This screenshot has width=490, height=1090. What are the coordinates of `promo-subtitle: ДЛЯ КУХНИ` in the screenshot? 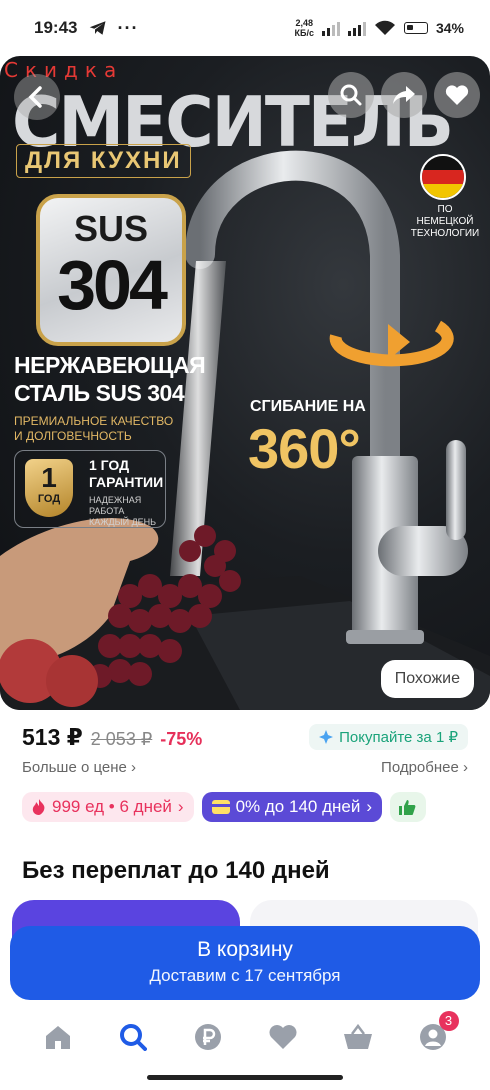 It's located at (103, 161).